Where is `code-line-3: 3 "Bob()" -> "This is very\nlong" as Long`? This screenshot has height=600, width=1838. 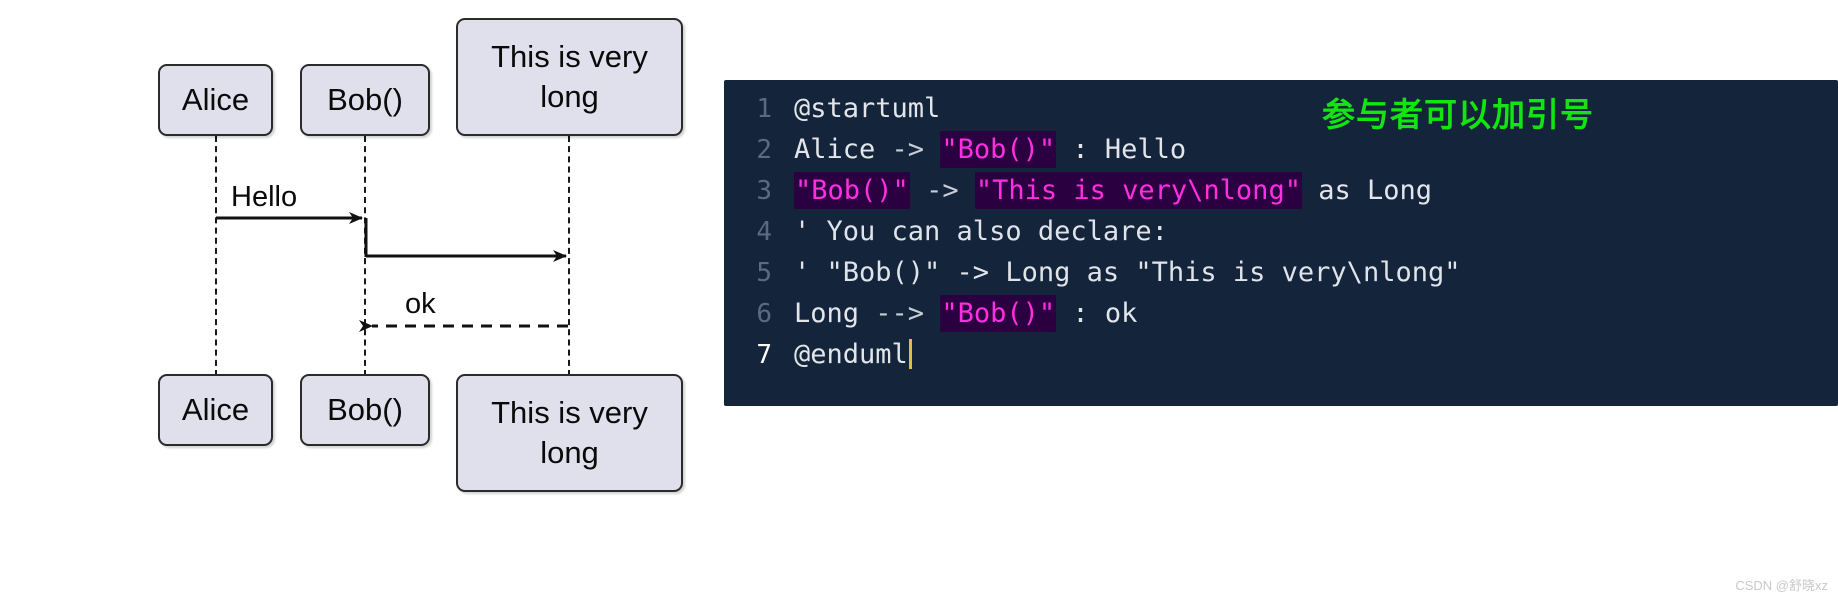 code-line-3: 3 "Bob()" -> "This is very\nlong" as Long is located at coordinates (1281, 190).